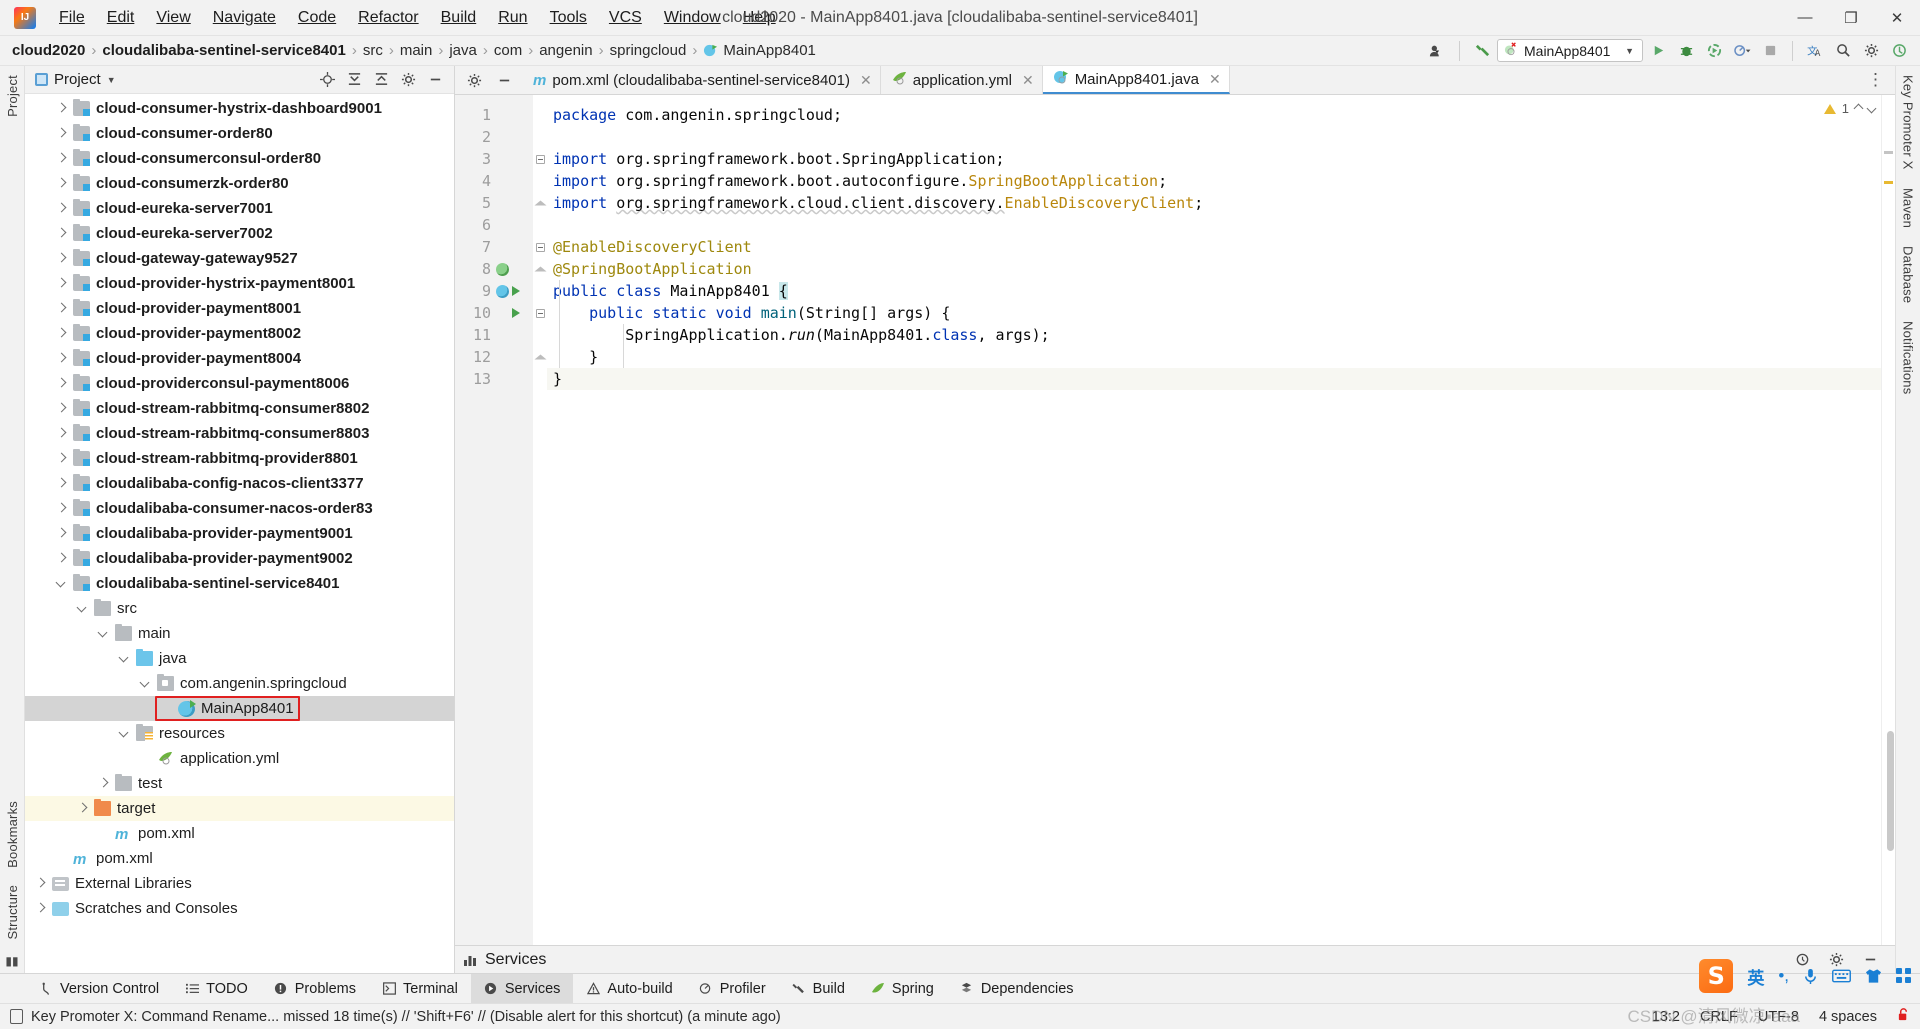 Image resolution: width=1920 pixels, height=1029 pixels. Describe the element at coordinates (239, 258) in the screenshot. I see `tree-item-cloud-gateway-gateway9527: cloud-gateway-gateway9527` at that location.